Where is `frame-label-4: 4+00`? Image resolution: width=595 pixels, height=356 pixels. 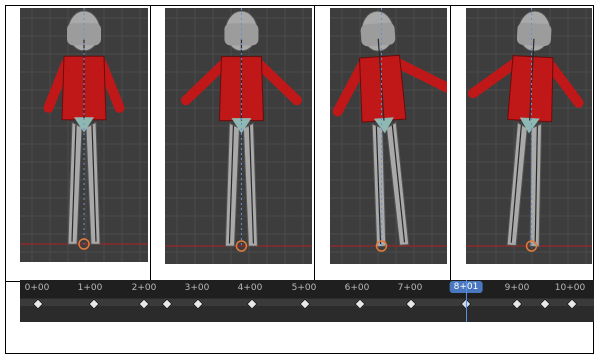
frame-label-4: 4+00 is located at coordinates (250, 288).